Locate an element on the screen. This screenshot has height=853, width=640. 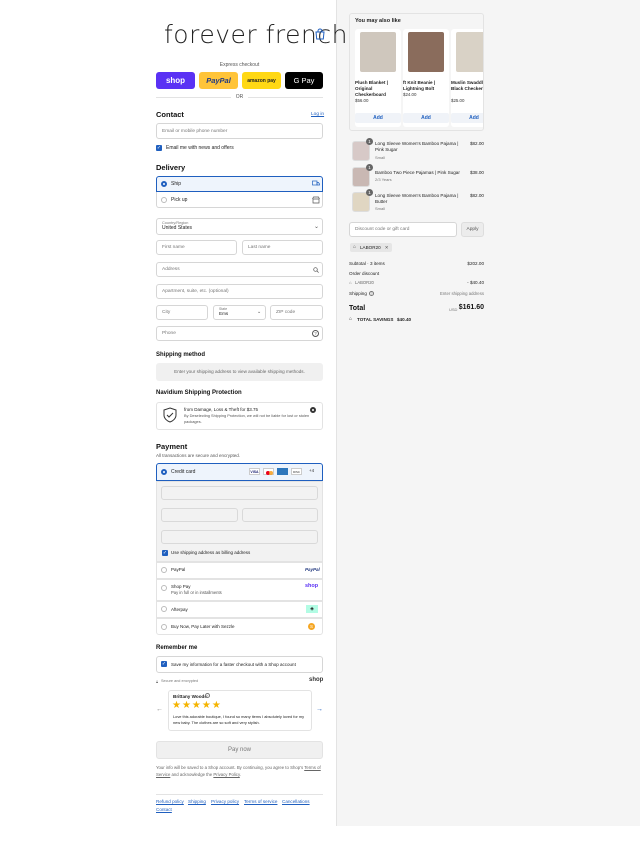
upsell-heading: You may also like is located at coordinates (378, 21).